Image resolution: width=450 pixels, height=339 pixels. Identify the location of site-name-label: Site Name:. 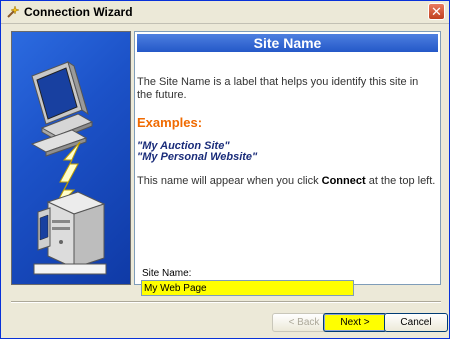
(167, 273).